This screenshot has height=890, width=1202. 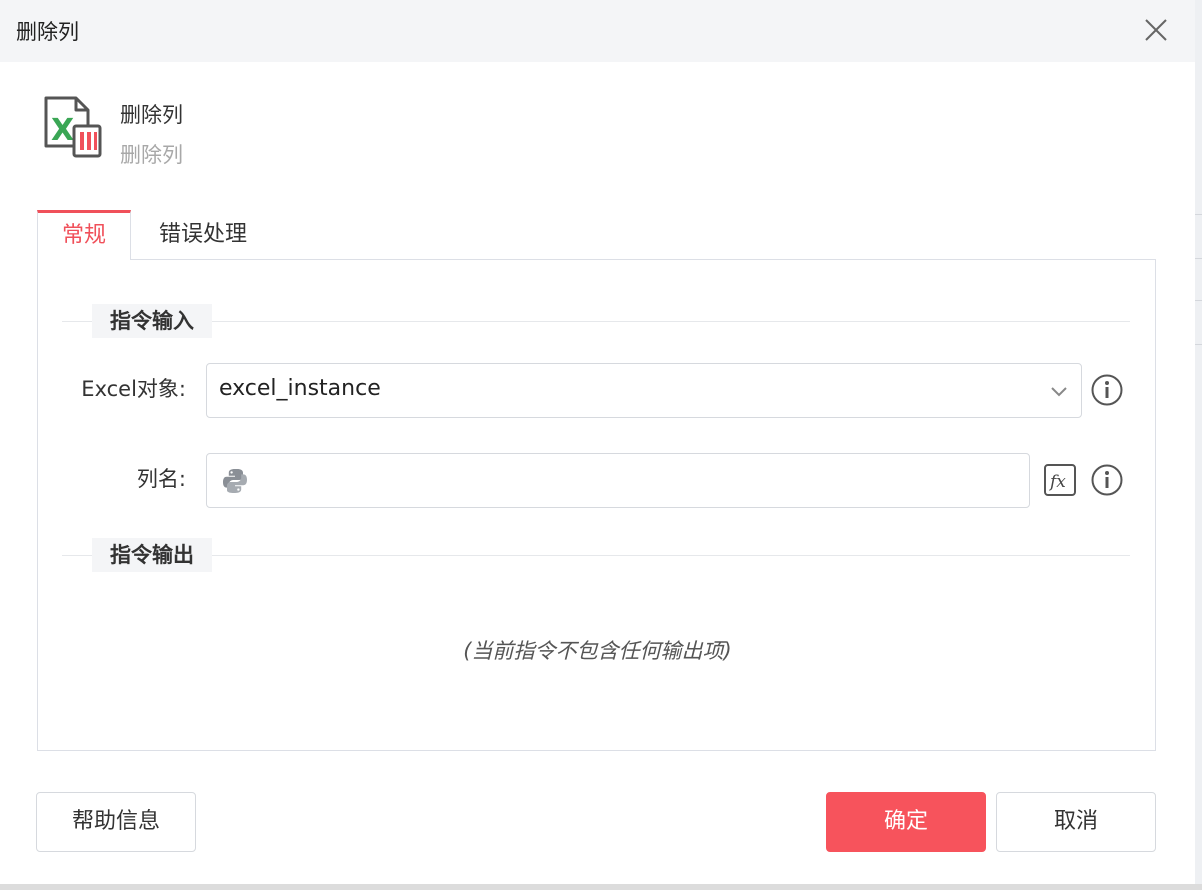 What do you see at coordinates (1198, 445) in the screenshot?
I see `background-window-edge` at bounding box center [1198, 445].